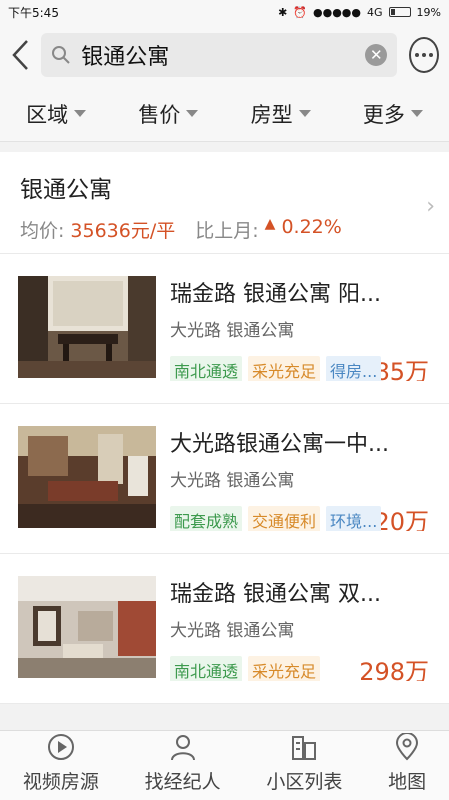  Describe the element at coordinates (224, 114) in the screenshot. I see `filter-bar: 区域 售价 房型 更多` at that location.